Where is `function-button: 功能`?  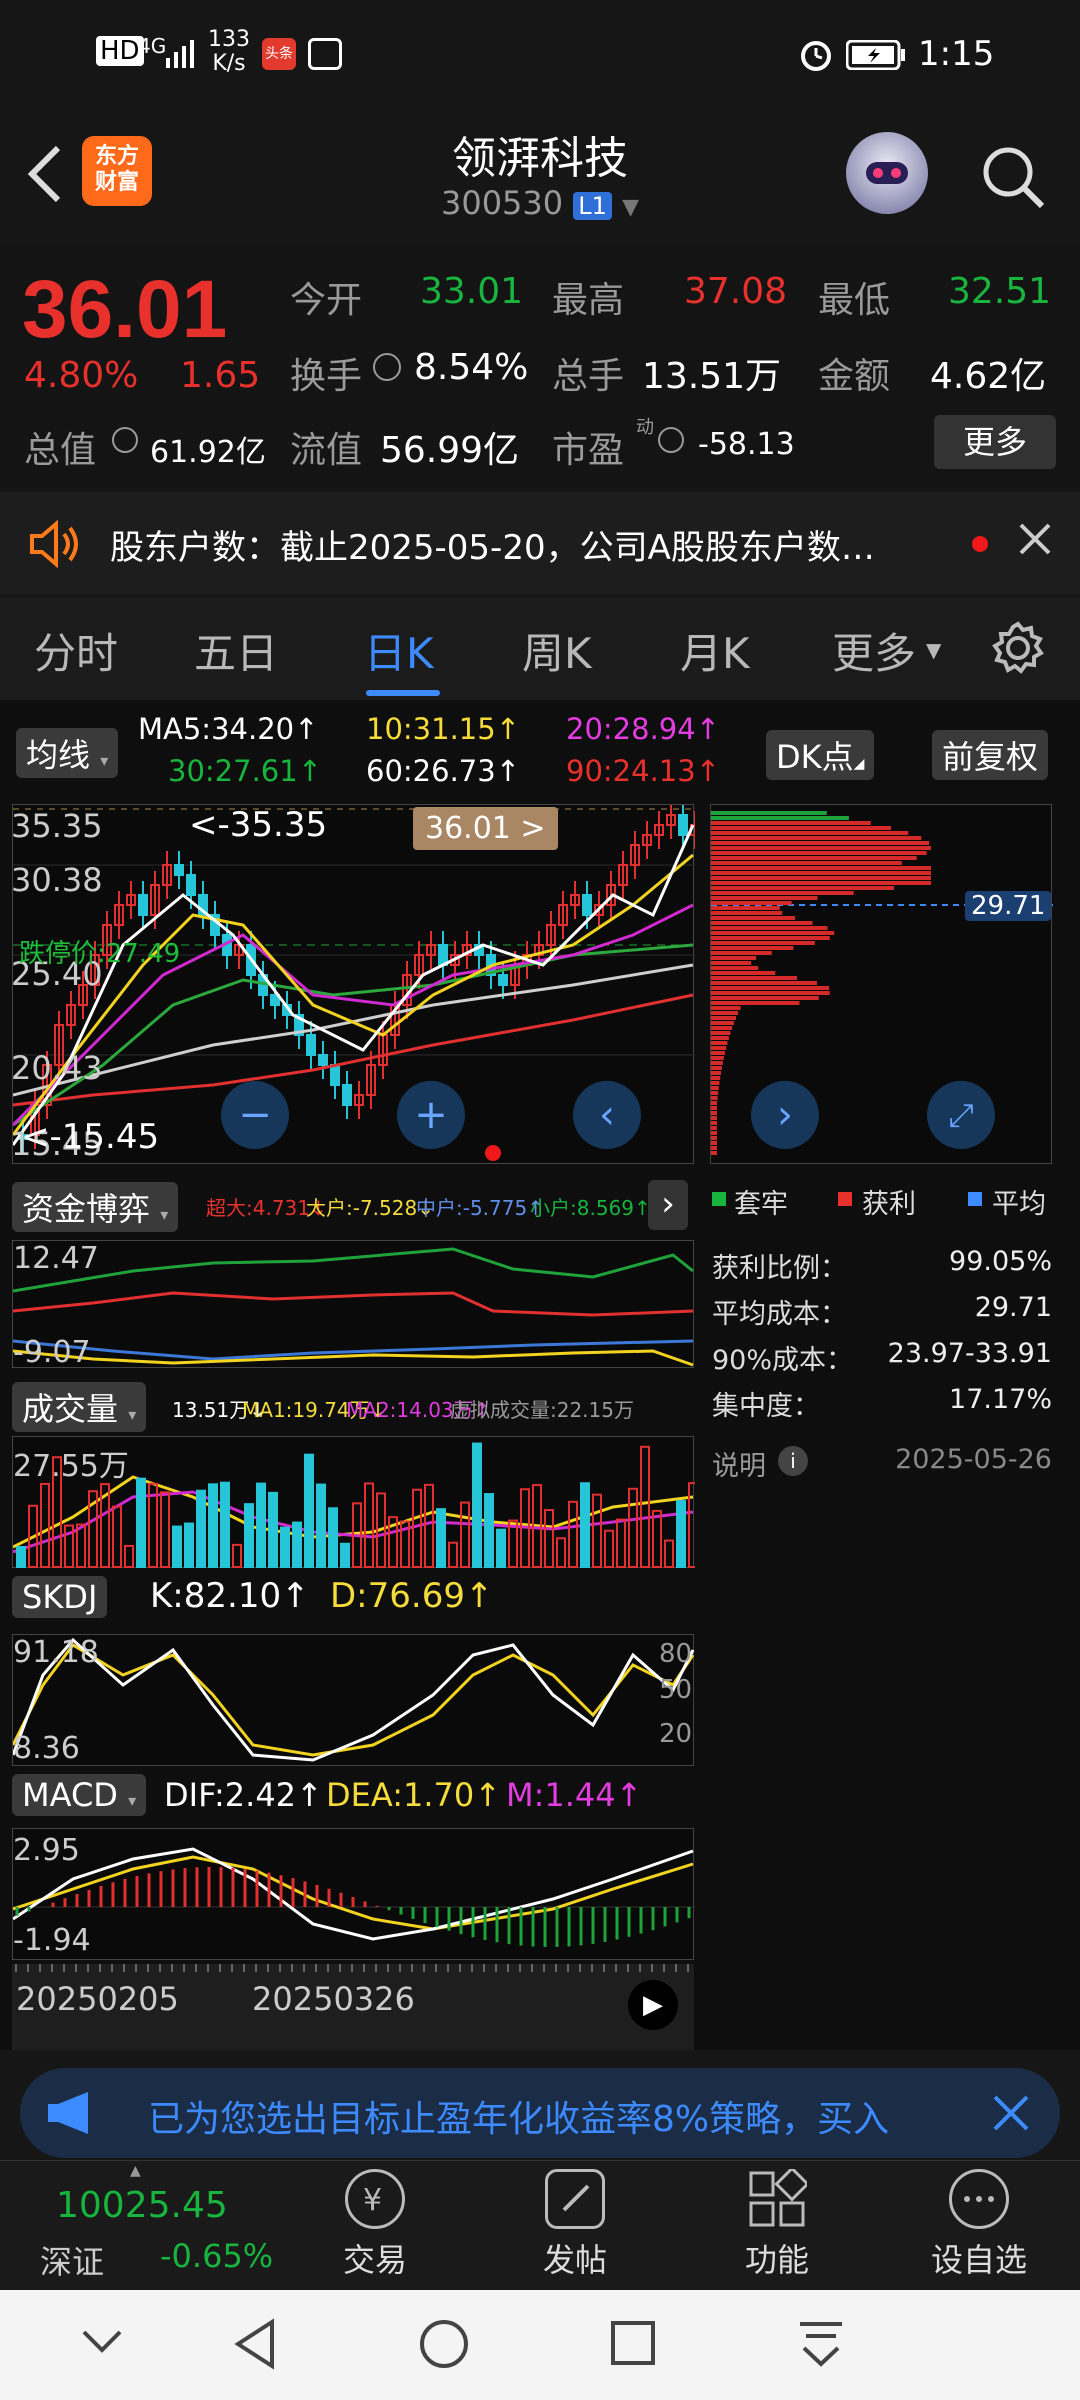 function-button: 功能 is located at coordinates (777, 2223).